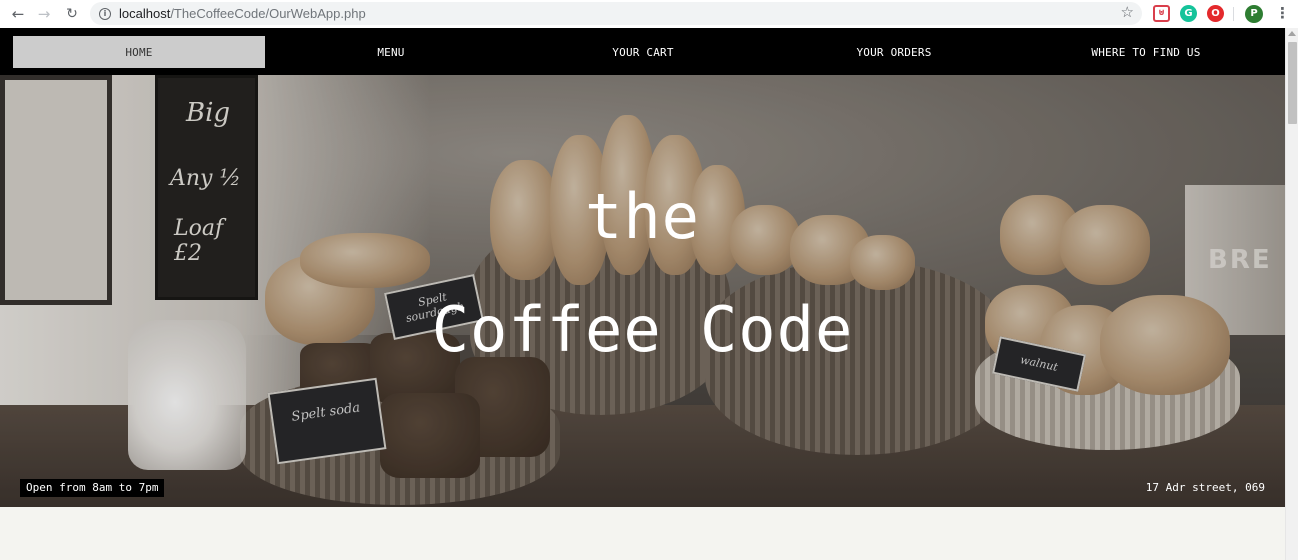 Image resolution: width=1298 pixels, height=560 pixels. Describe the element at coordinates (1215, 13) in the screenshot. I see `adblock-extension-icon: O` at that location.